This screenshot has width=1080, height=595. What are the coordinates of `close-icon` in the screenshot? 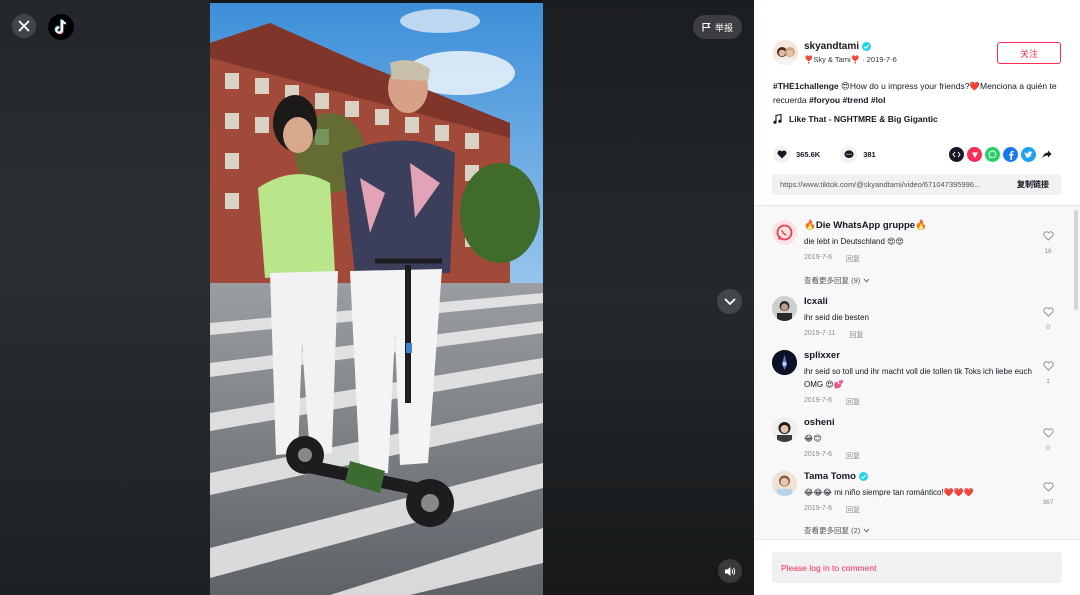 It's located at (24, 26).